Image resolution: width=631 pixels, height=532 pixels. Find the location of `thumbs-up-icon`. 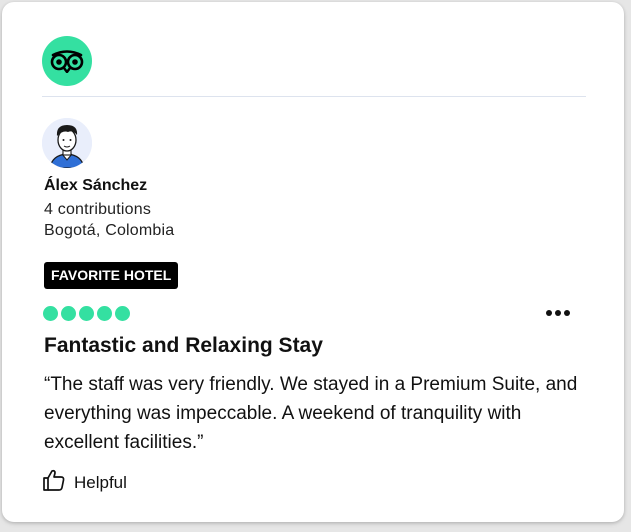

thumbs-up-icon is located at coordinates (54, 482).